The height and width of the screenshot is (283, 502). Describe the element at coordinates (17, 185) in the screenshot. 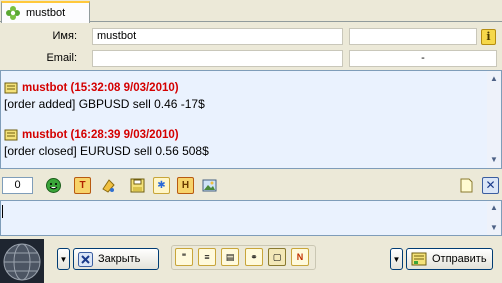

I see `count-field: 0` at that location.